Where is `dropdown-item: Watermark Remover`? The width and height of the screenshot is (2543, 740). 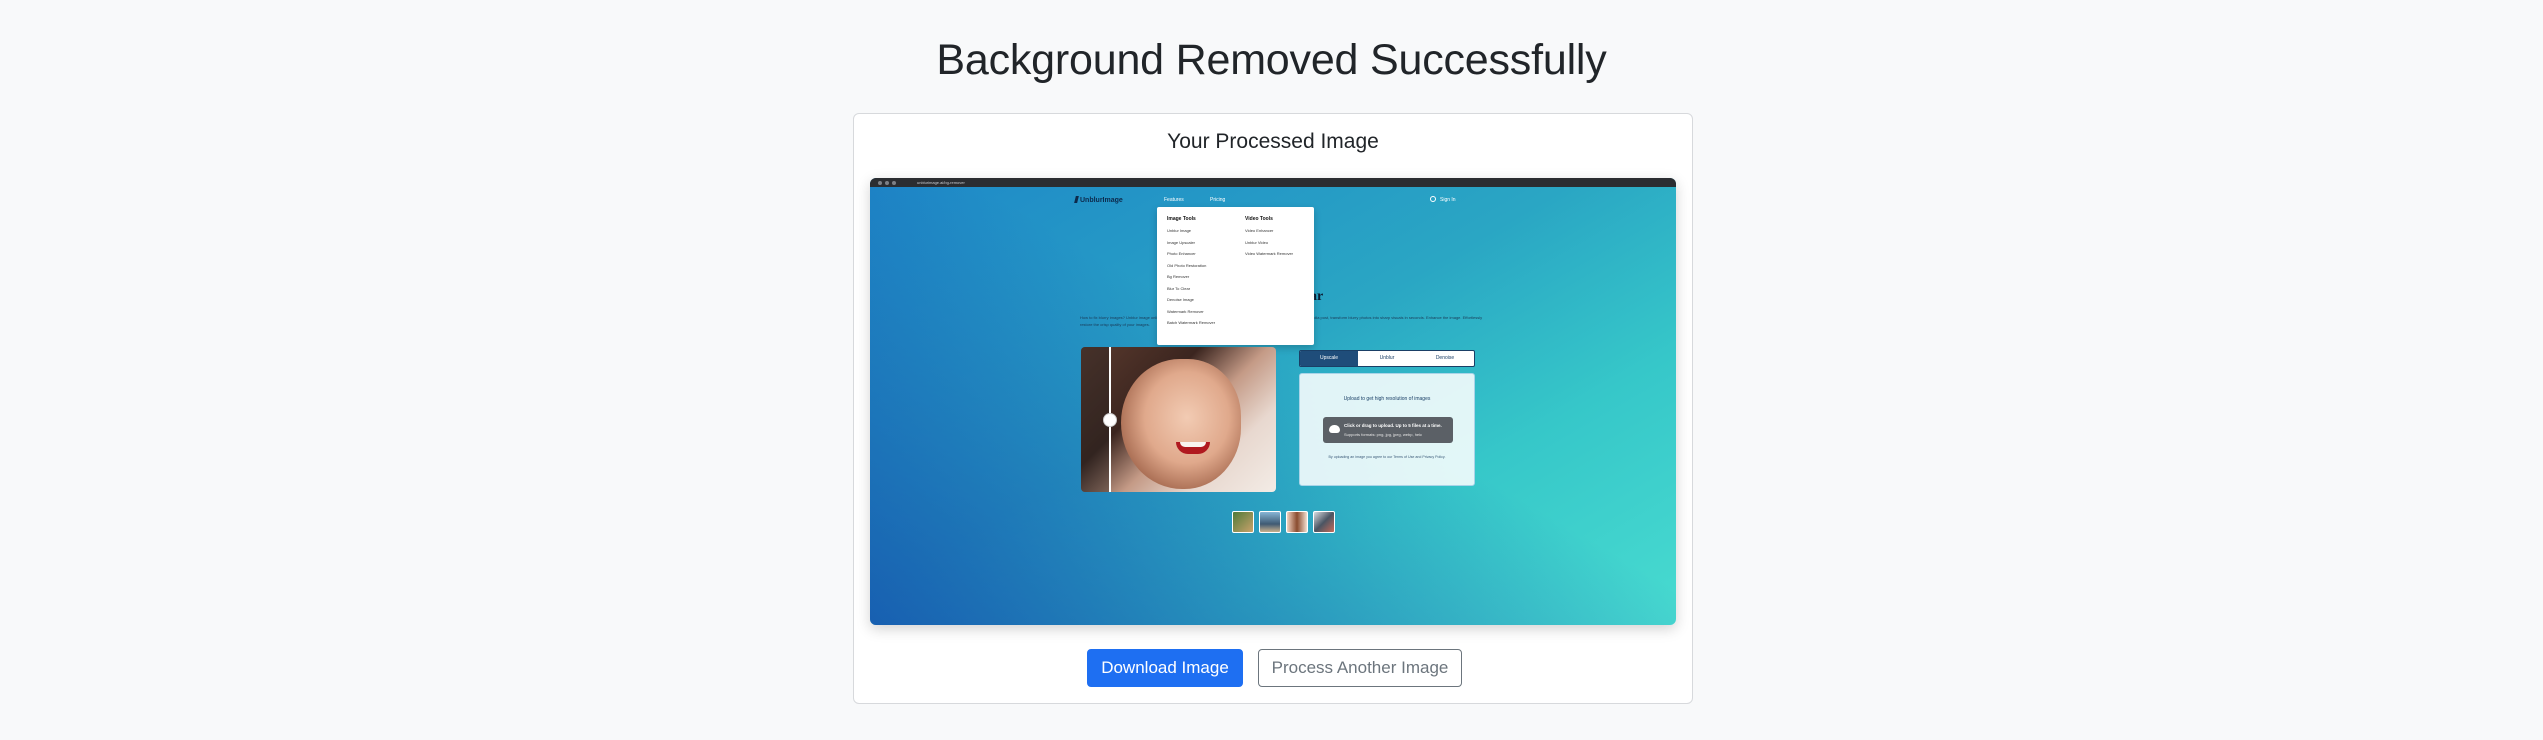
dropdown-item: Watermark Remover is located at coordinates (1185, 311).